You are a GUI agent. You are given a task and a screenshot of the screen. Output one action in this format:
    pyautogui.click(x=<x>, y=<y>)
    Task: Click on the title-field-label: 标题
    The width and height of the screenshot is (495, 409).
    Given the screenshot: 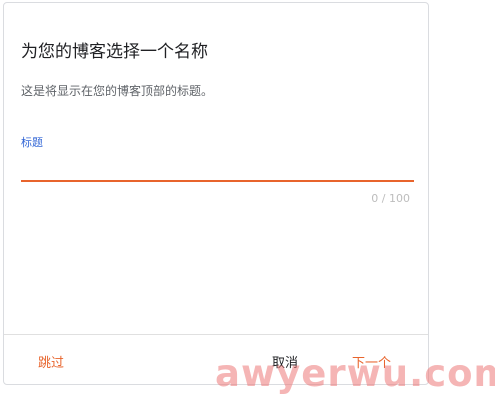 What is the action you would take?
    pyautogui.click(x=32, y=142)
    